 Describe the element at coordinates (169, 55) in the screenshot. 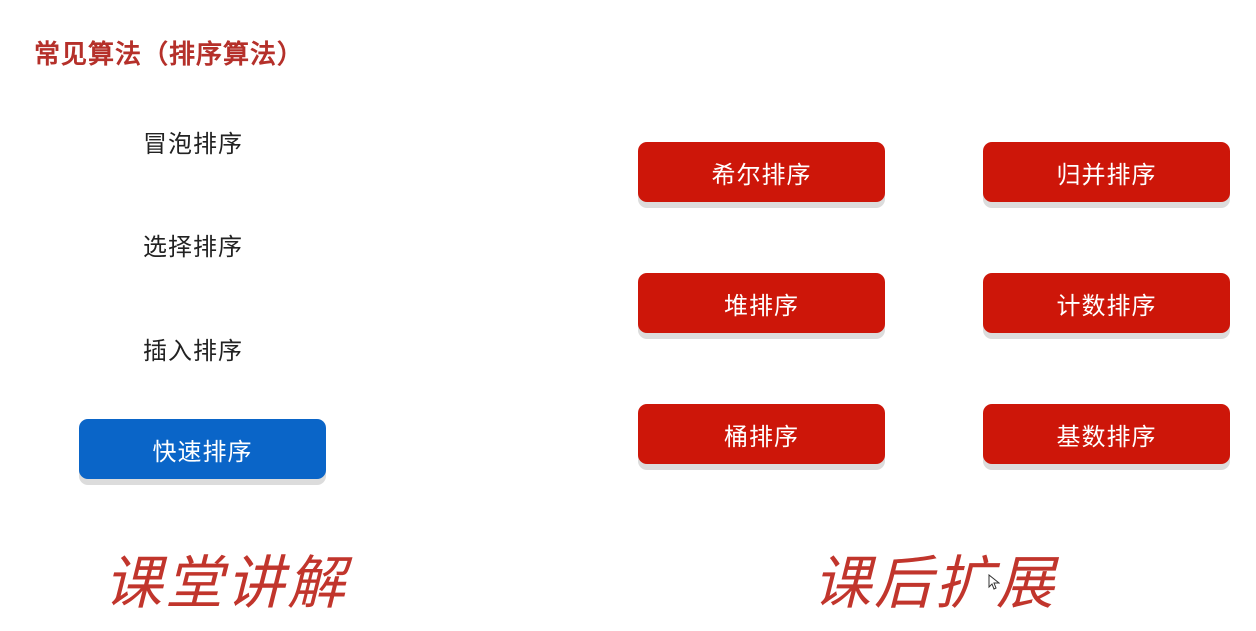

I see `page-title: 常见算法（排序算法）` at that location.